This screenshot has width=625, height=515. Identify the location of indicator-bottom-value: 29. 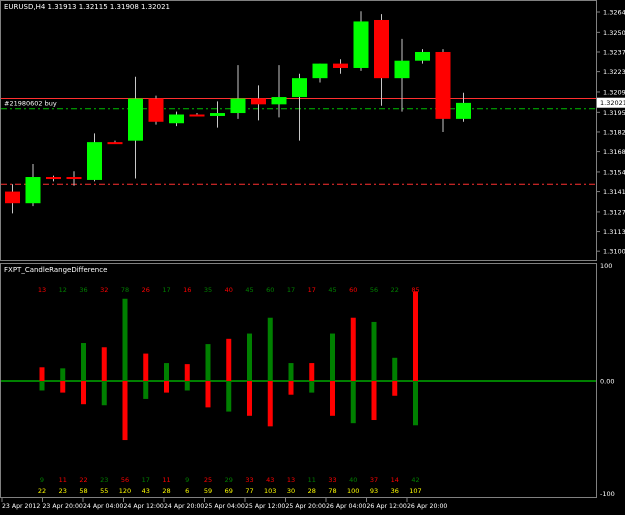
(229, 480).